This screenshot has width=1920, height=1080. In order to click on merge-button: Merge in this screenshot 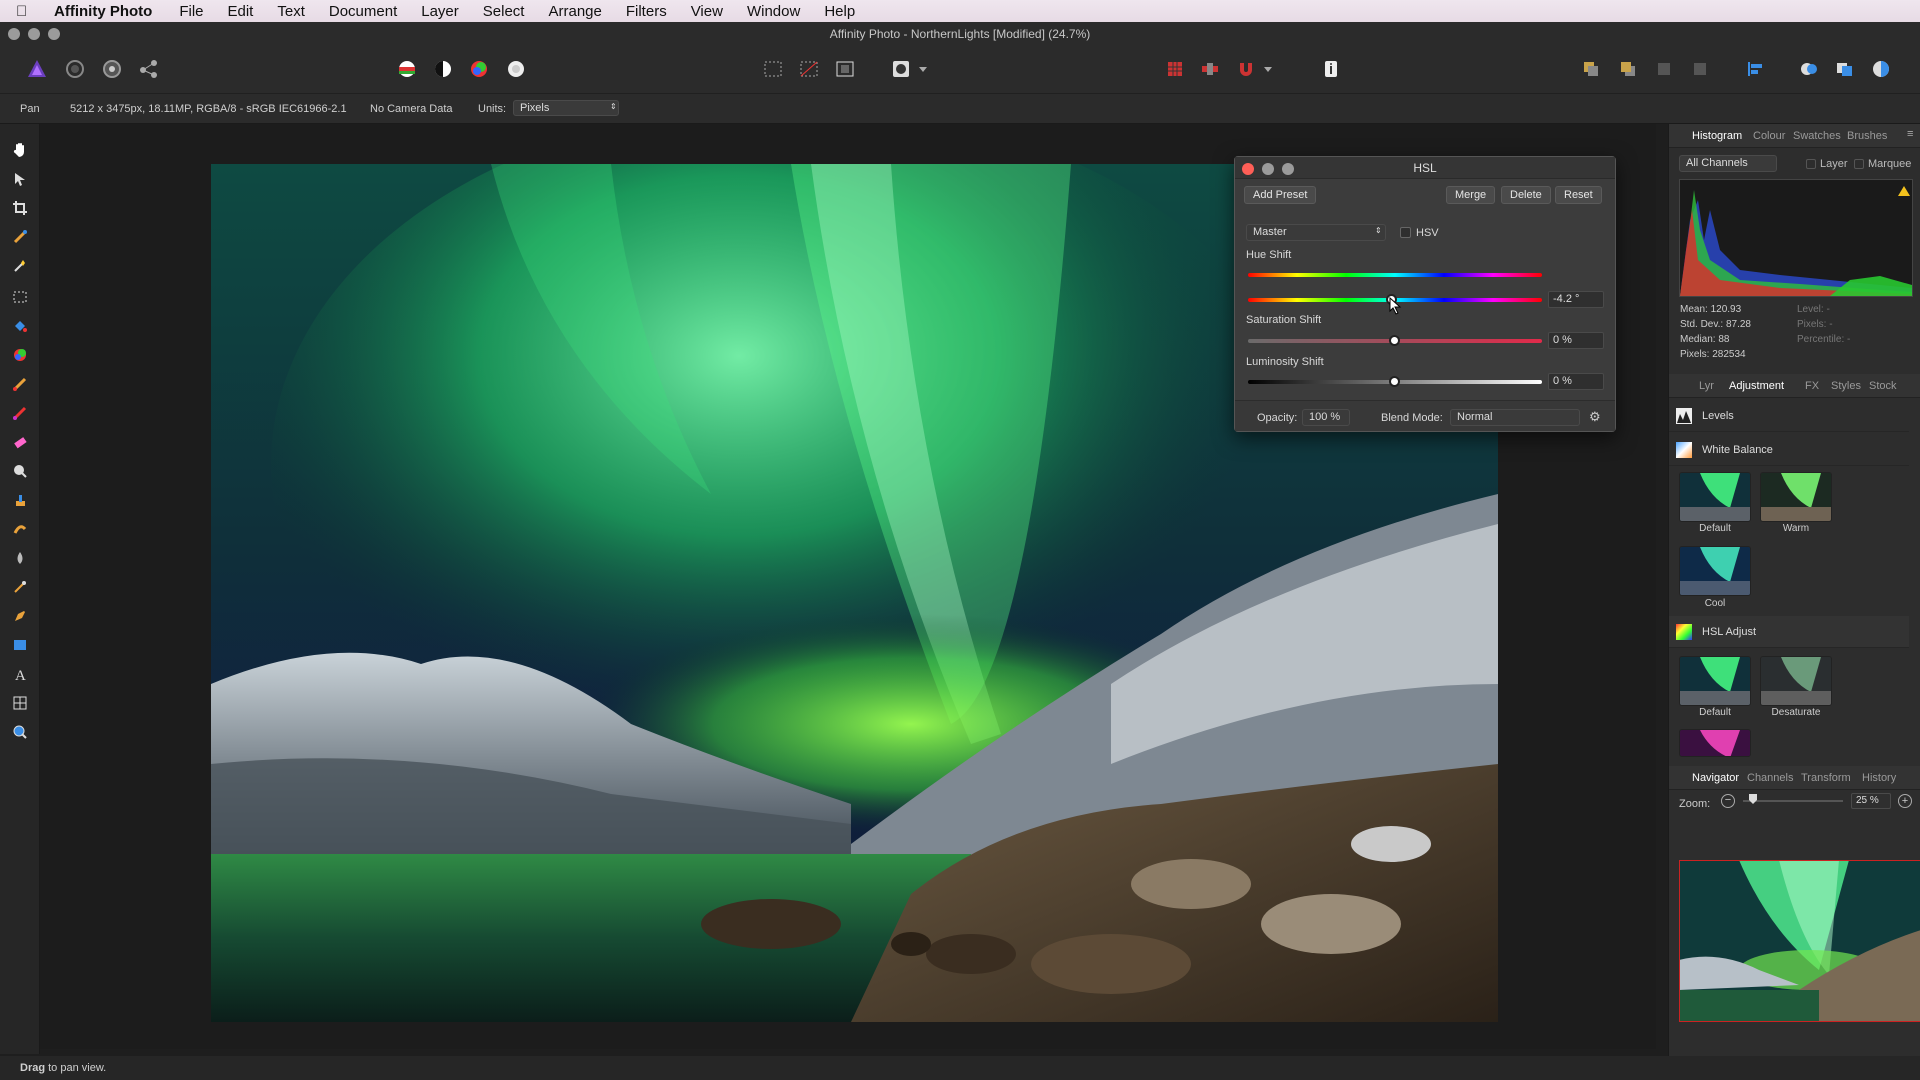, I will do `click(1471, 195)`.